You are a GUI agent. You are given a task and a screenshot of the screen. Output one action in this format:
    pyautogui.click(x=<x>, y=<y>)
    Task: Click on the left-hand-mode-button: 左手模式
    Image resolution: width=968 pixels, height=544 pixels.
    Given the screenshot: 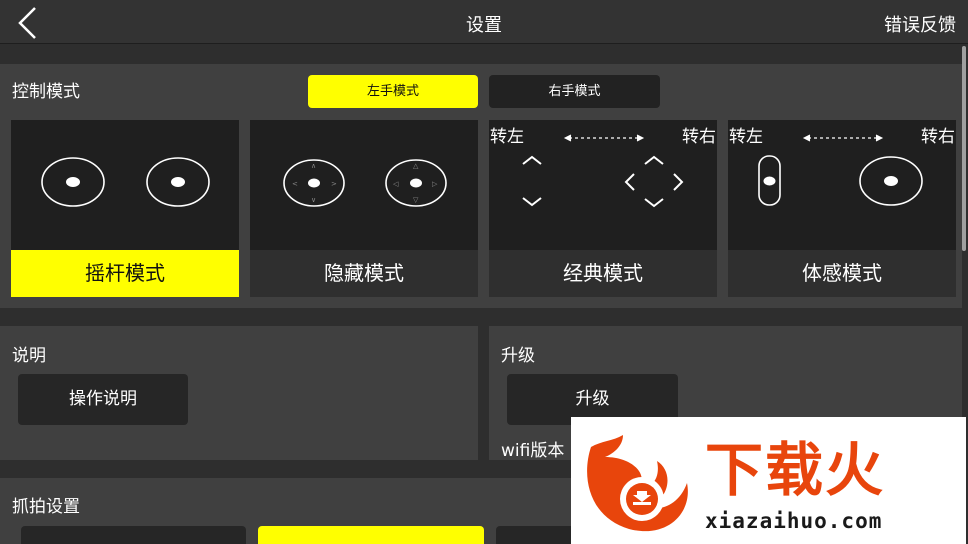 What is the action you would take?
    pyautogui.click(x=393, y=91)
    